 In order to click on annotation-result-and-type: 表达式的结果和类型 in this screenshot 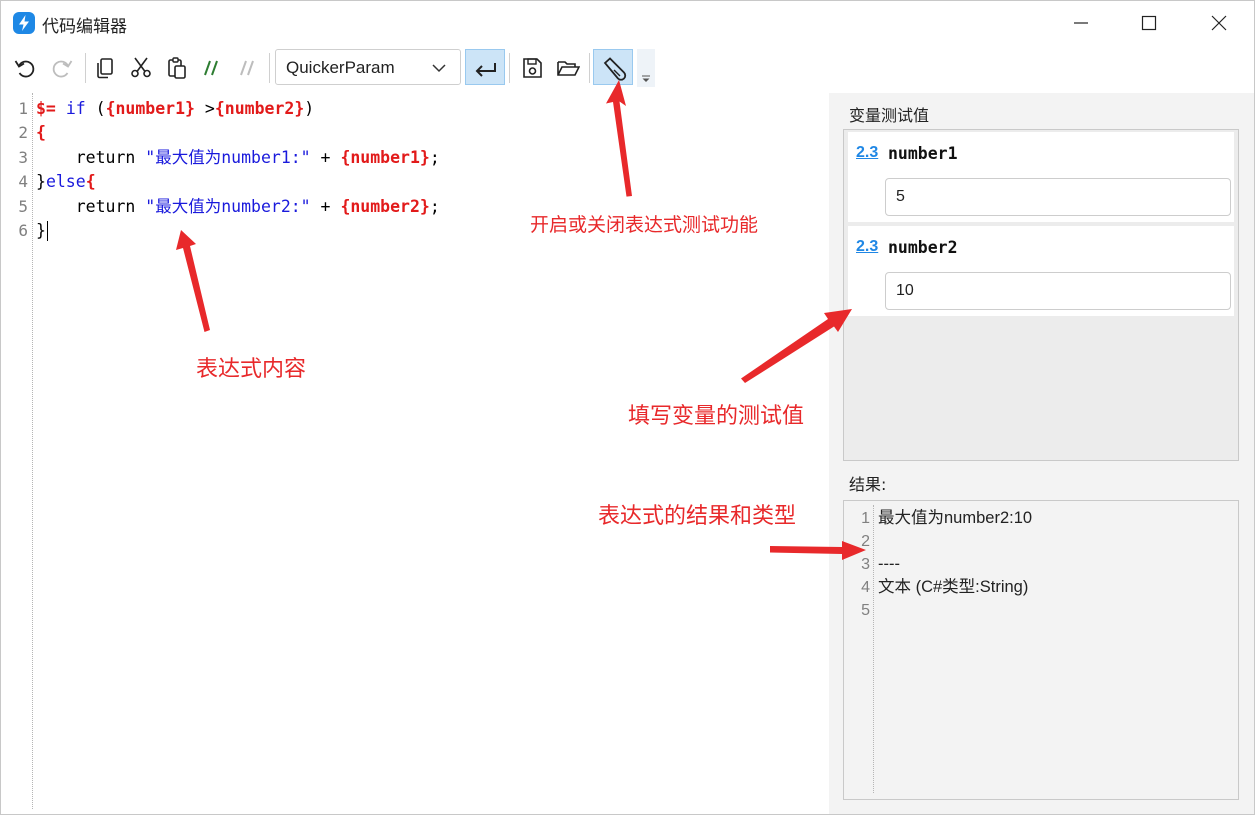, I will do `click(697, 516)`.